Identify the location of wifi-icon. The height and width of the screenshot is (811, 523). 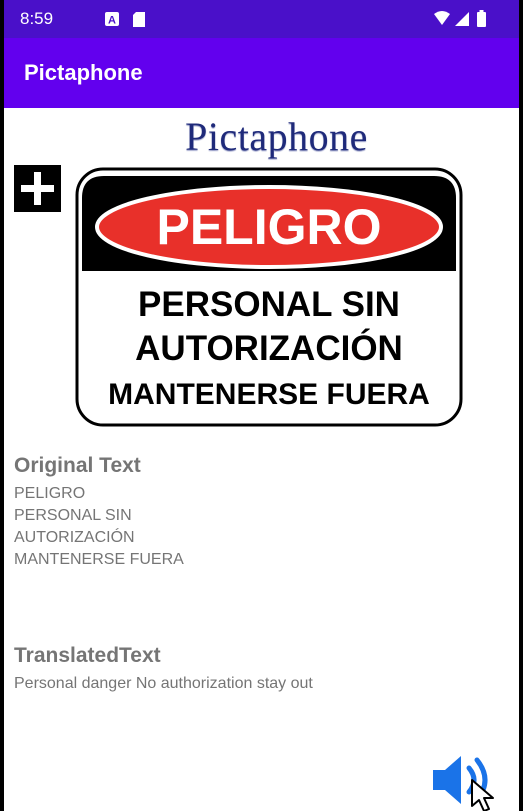
(460, 18).